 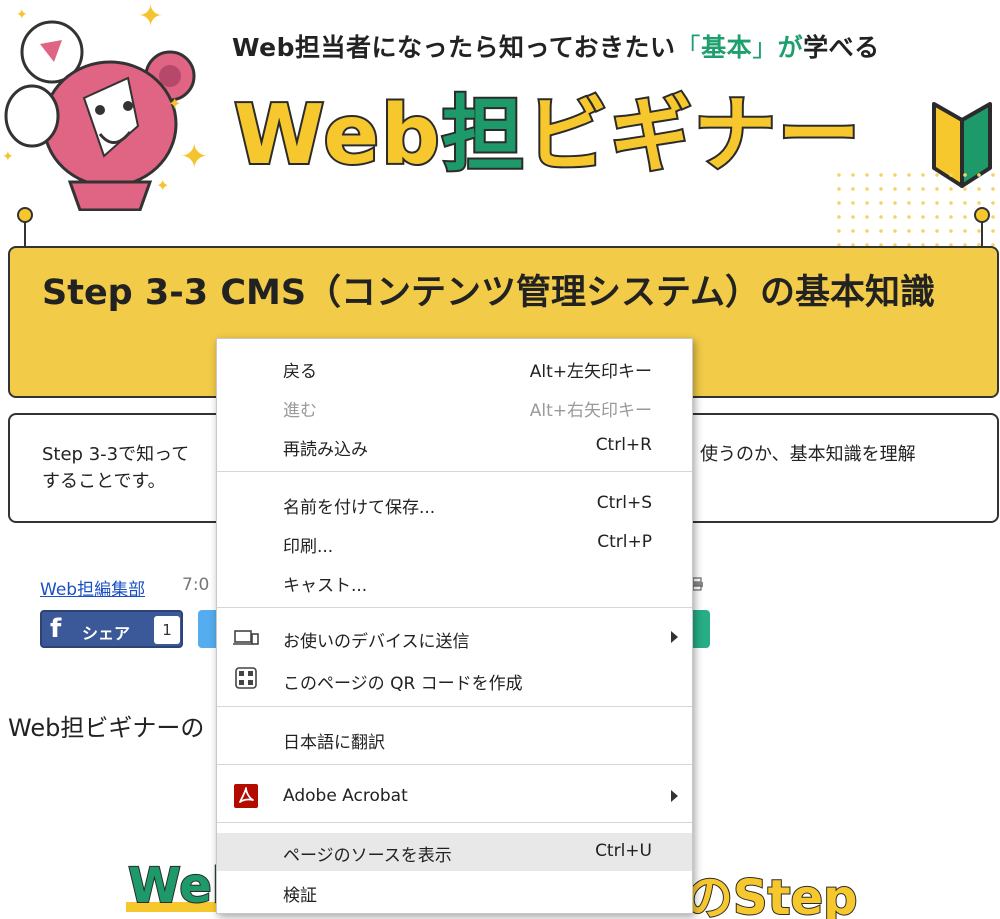 What do you see at coordinates (701, 629) in the screenshot?
I see `line-share-button` at bounding box center [701, 629].